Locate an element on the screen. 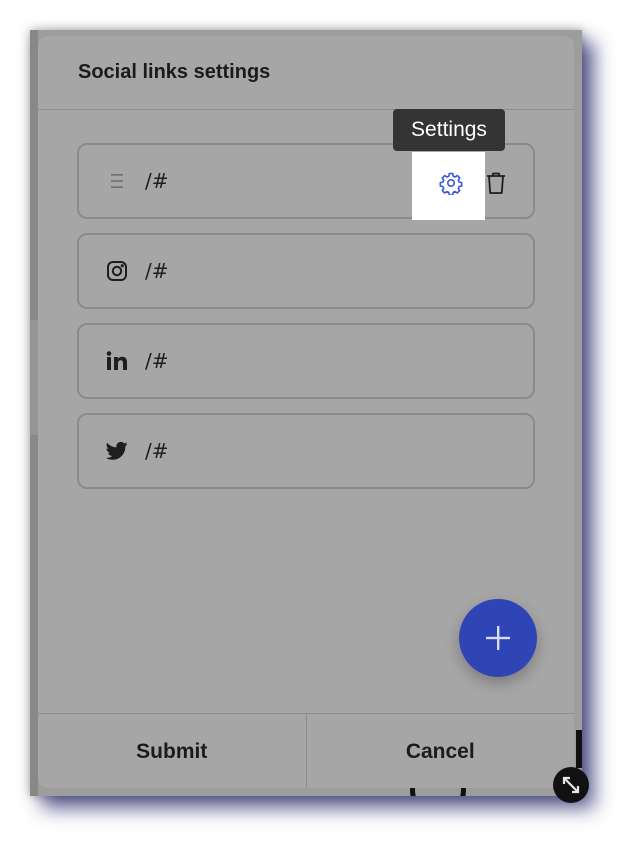 This screenshot has width=632, height=846. background-text-fragment is located at coordinates (579, 749).